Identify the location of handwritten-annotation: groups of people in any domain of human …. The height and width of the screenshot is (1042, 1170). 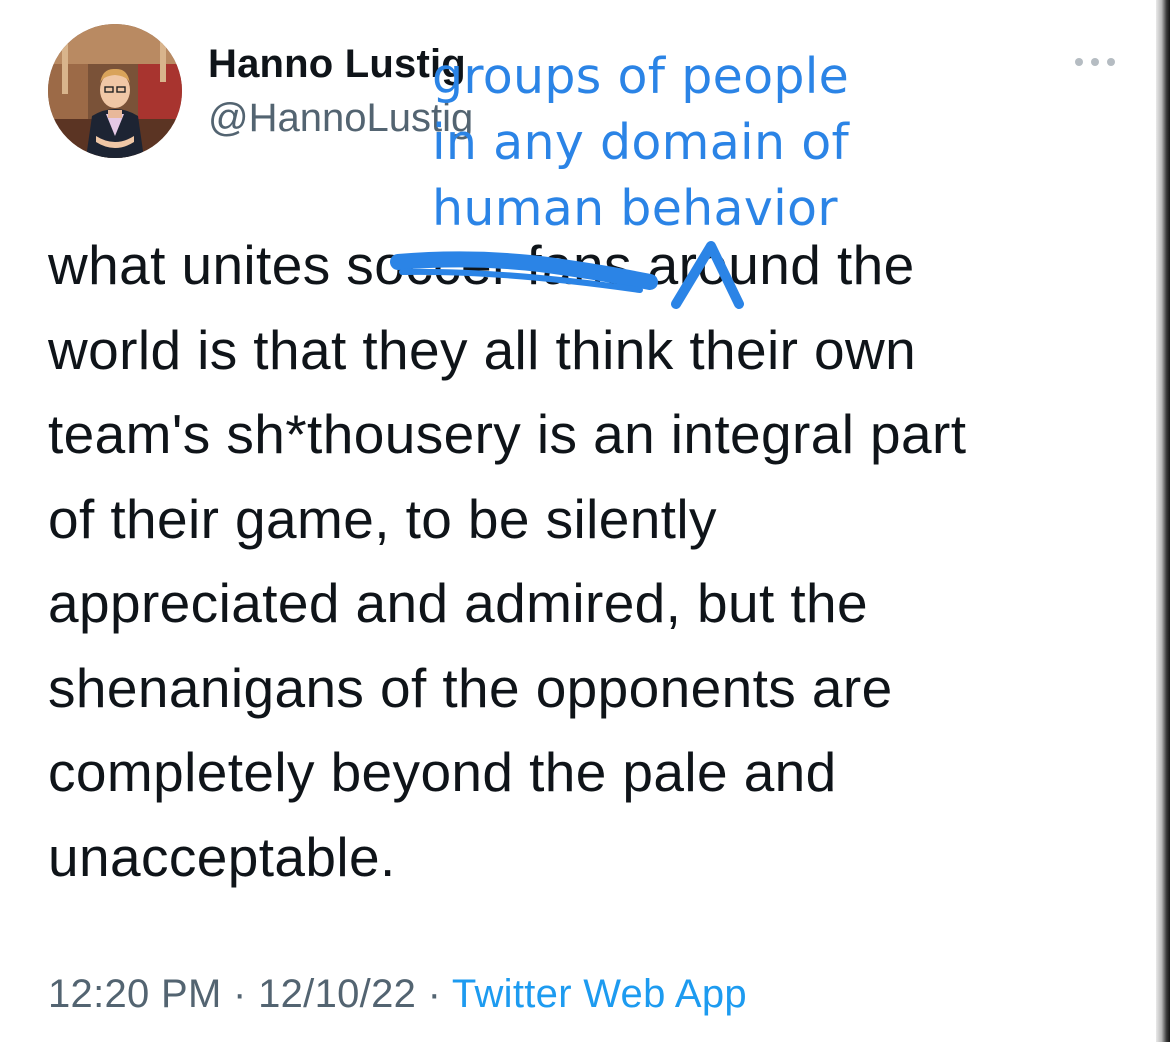
(641, 142).